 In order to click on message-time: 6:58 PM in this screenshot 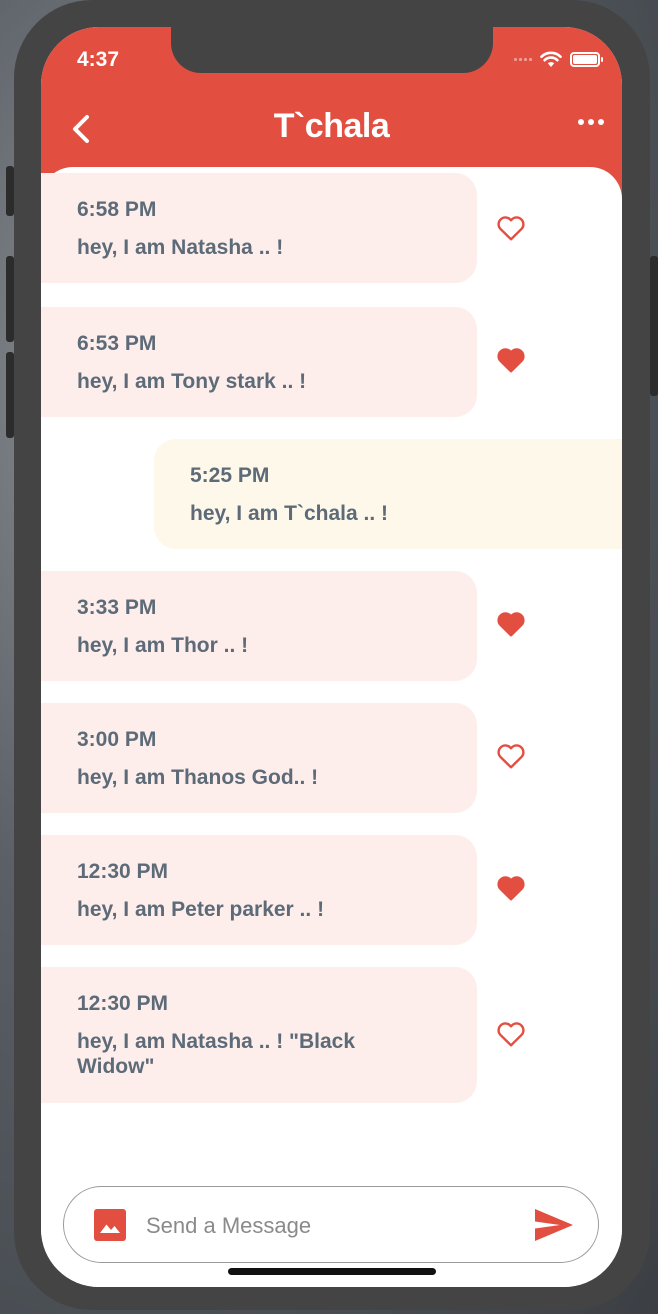, I will do `click(117, 209)`.